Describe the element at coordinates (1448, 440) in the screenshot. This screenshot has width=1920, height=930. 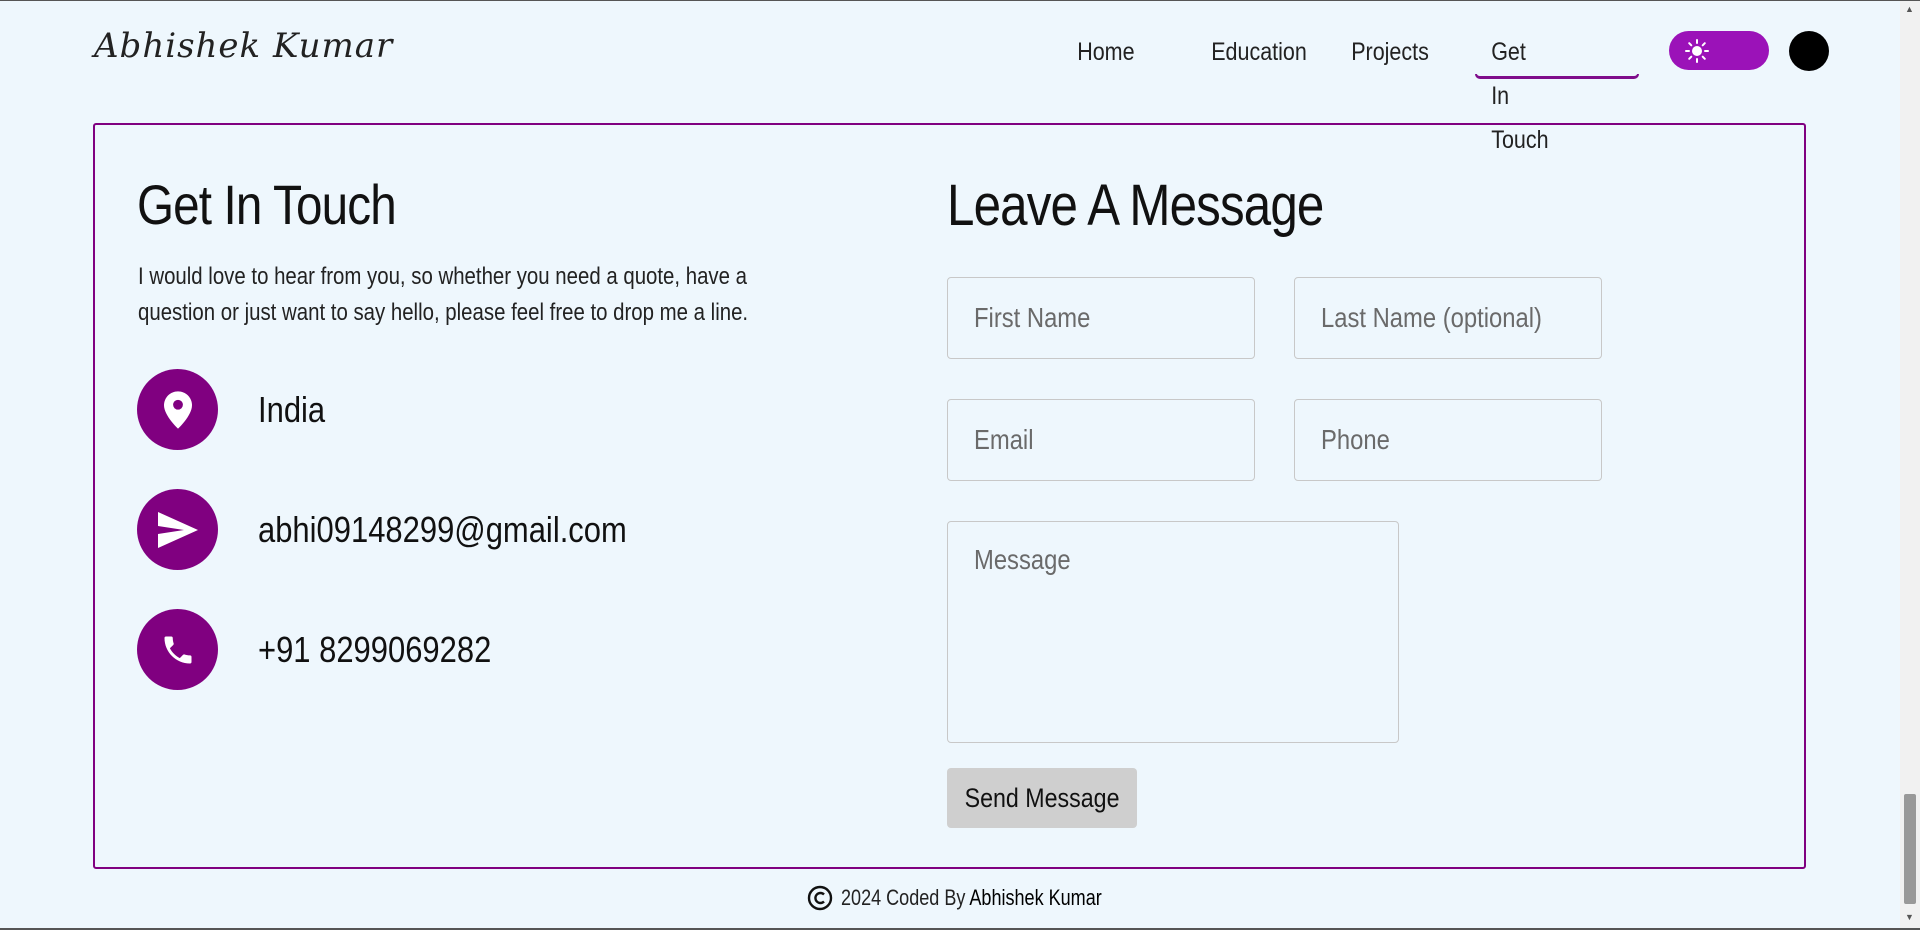
I see `phone-field: Phone` at that location.